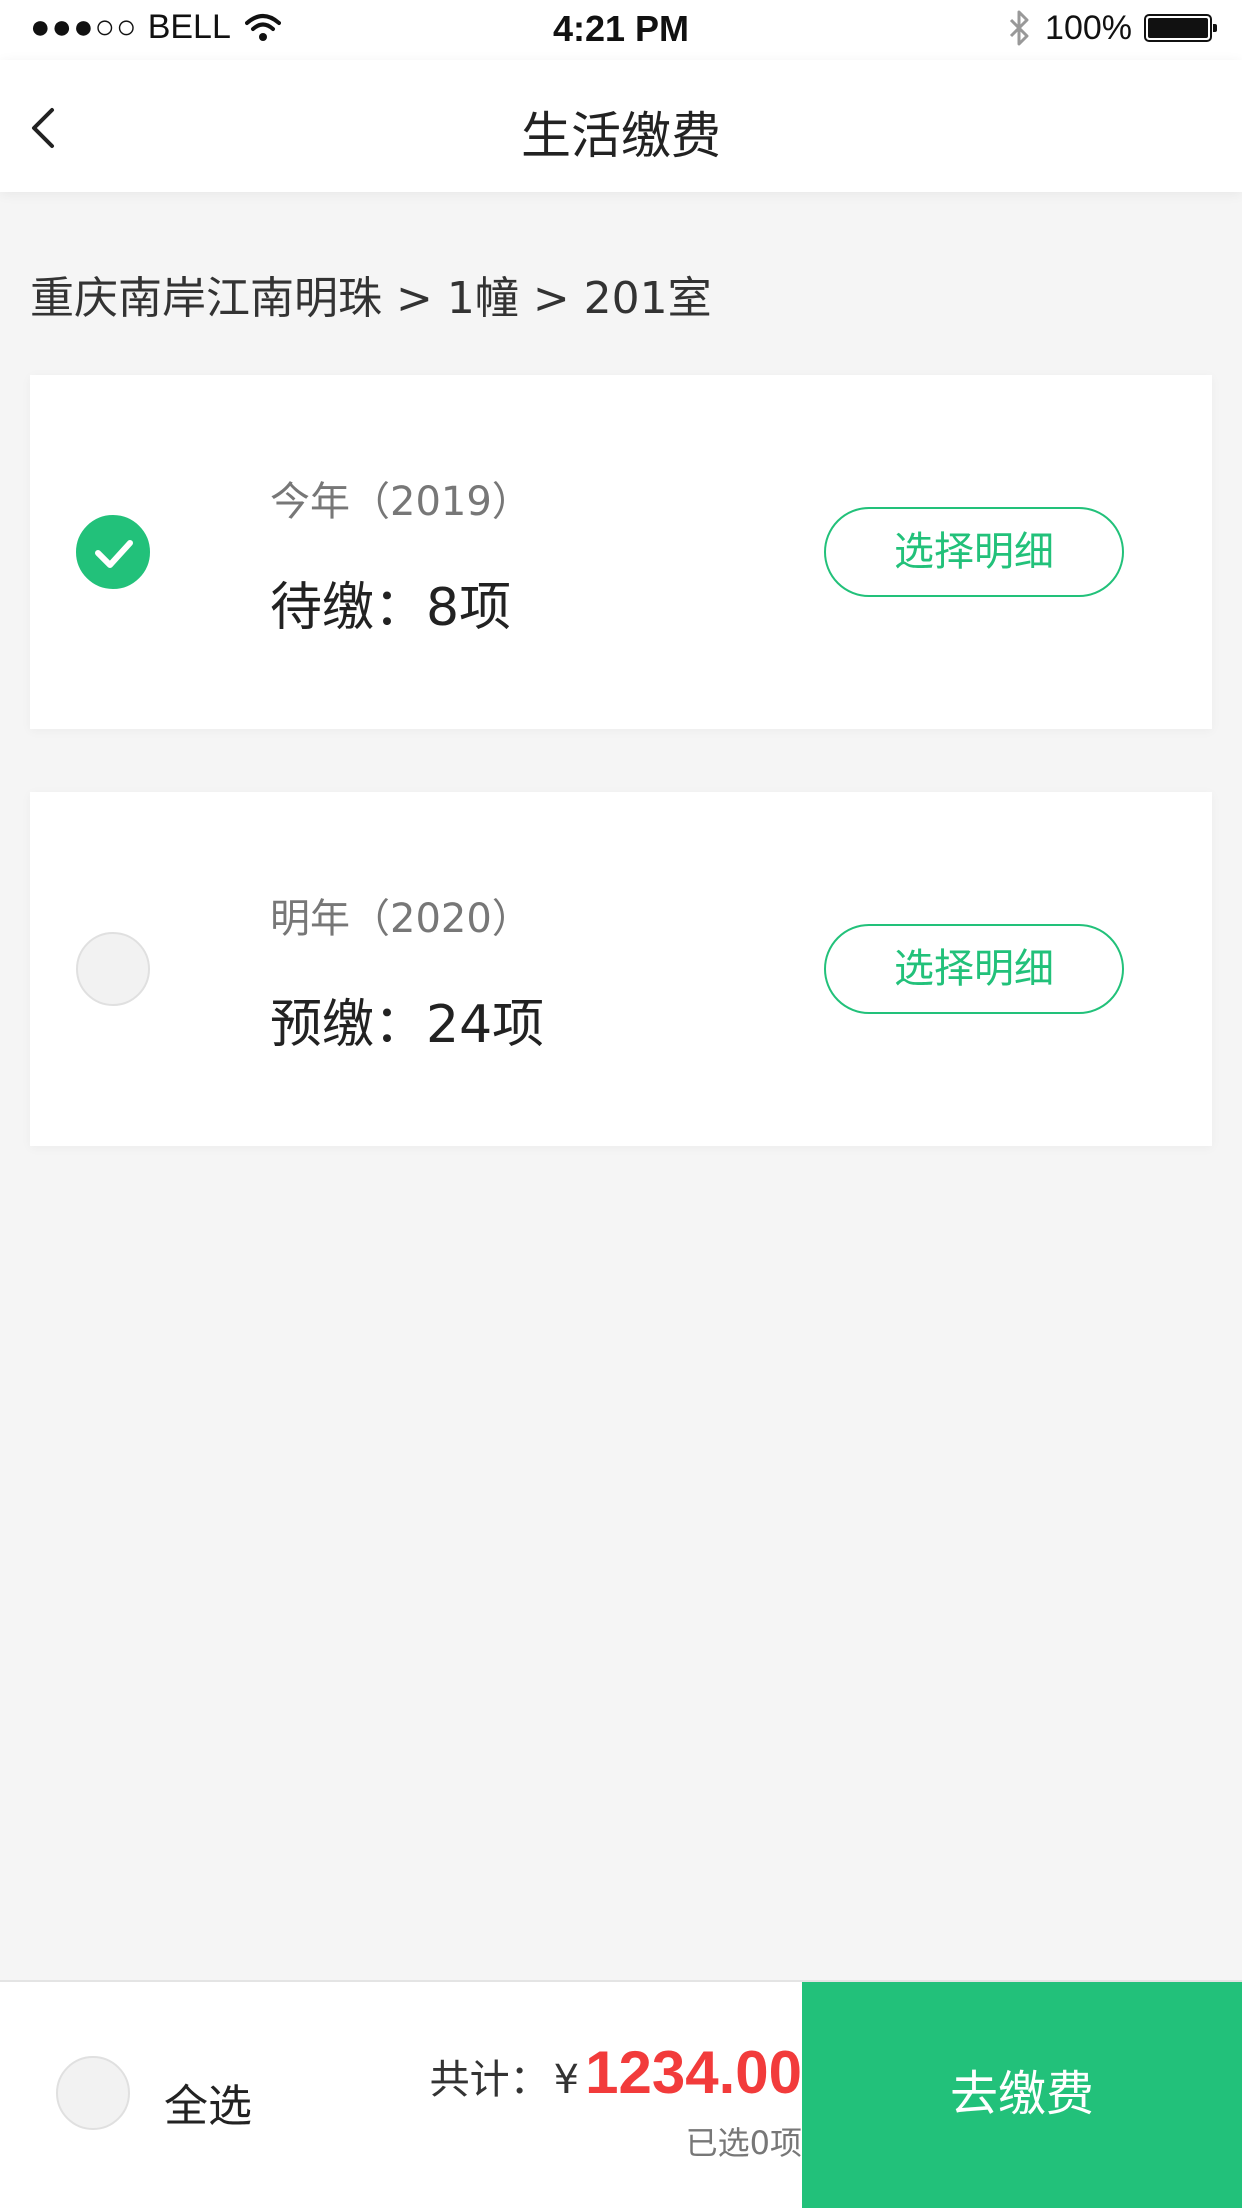 The image size is (1242, 2208). What do you see at coordinates (208, 2102) in the screenshot?
I see `select-all-label: 全选` at bounding box center [208, 2102].